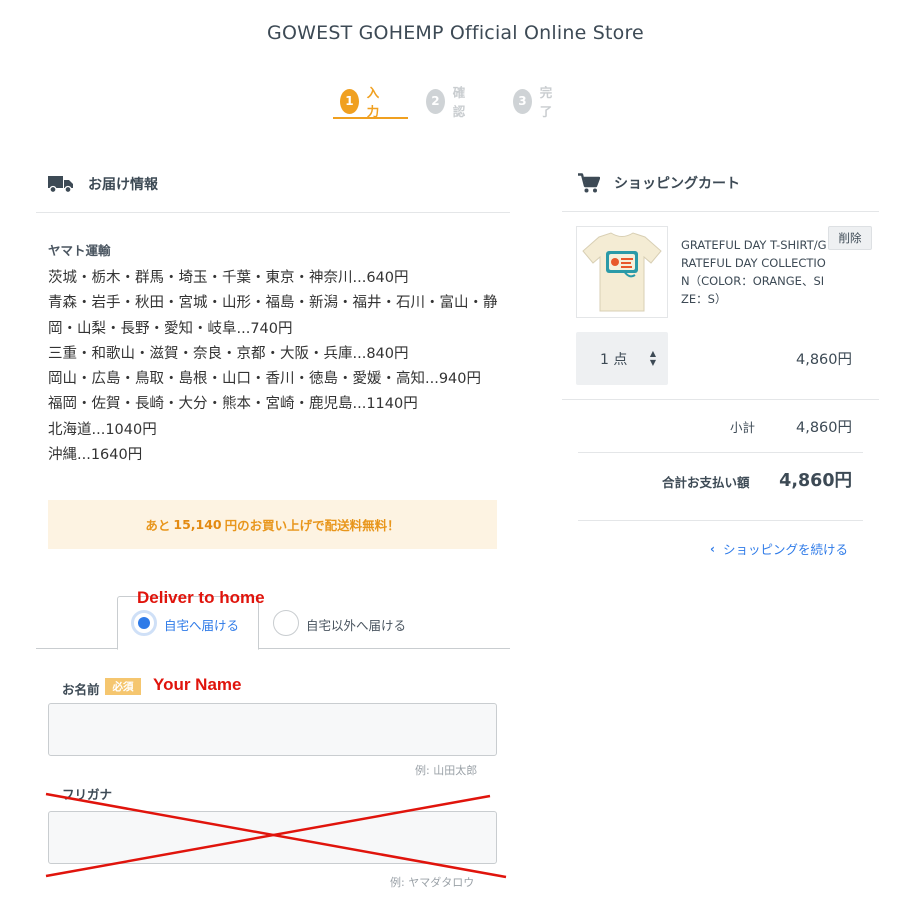 The height and width of the screenshot is (924, 911). I want to click on subtotal-value: 4,860円, so click(823, 428).